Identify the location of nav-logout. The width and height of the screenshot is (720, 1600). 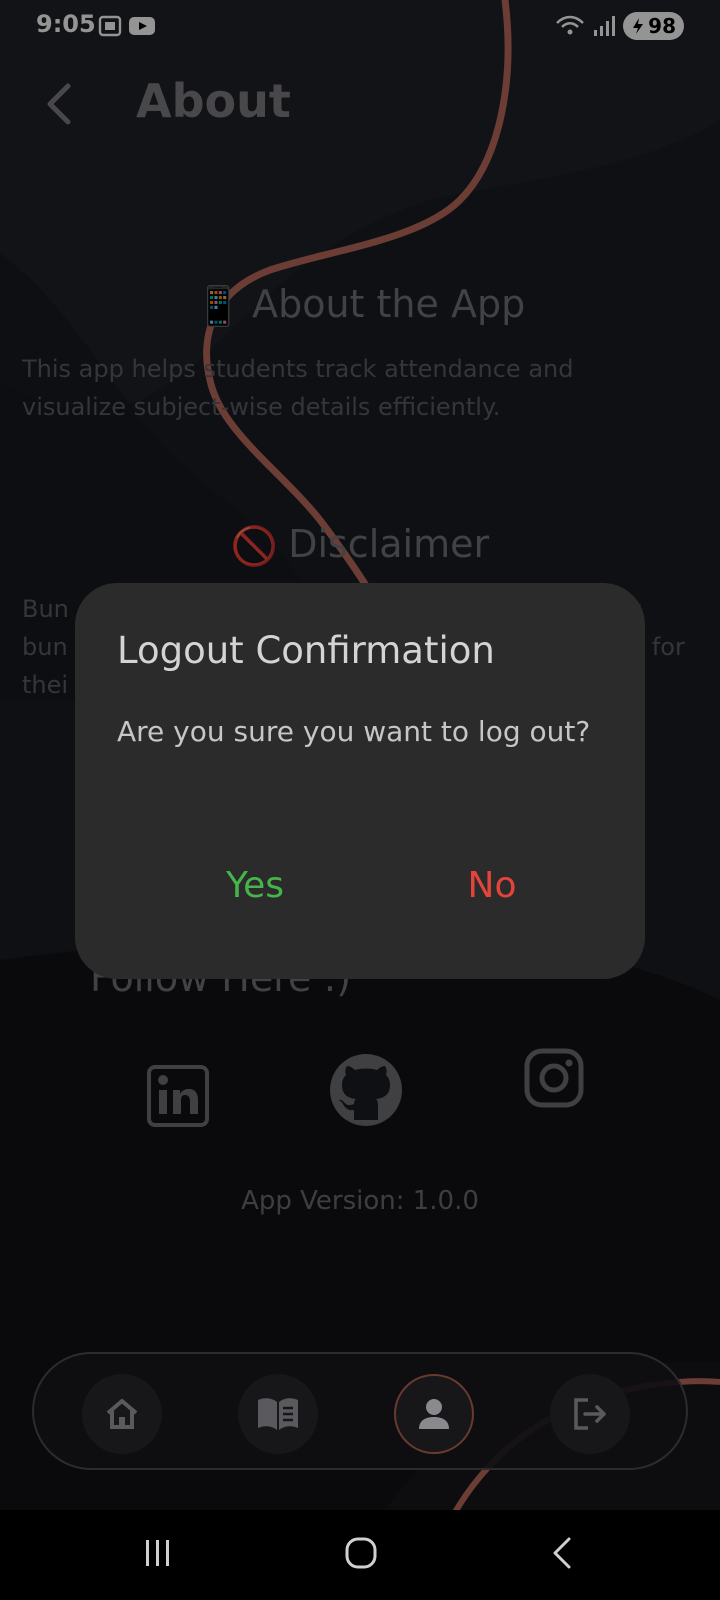
(590, 1414).